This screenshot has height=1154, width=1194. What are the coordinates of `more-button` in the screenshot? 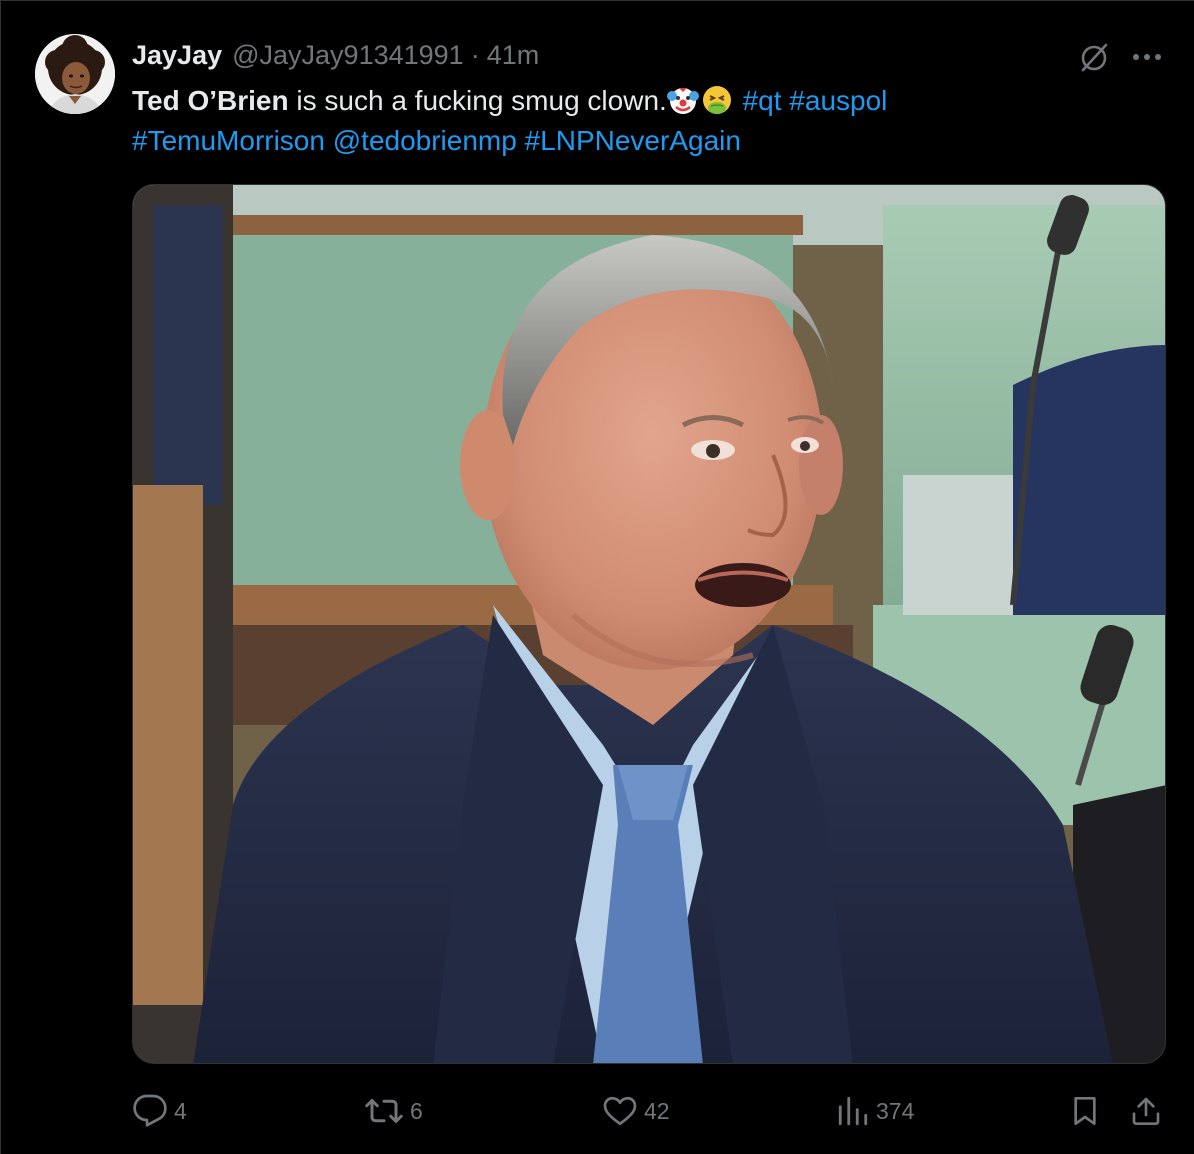 It's located at (1147, 57).